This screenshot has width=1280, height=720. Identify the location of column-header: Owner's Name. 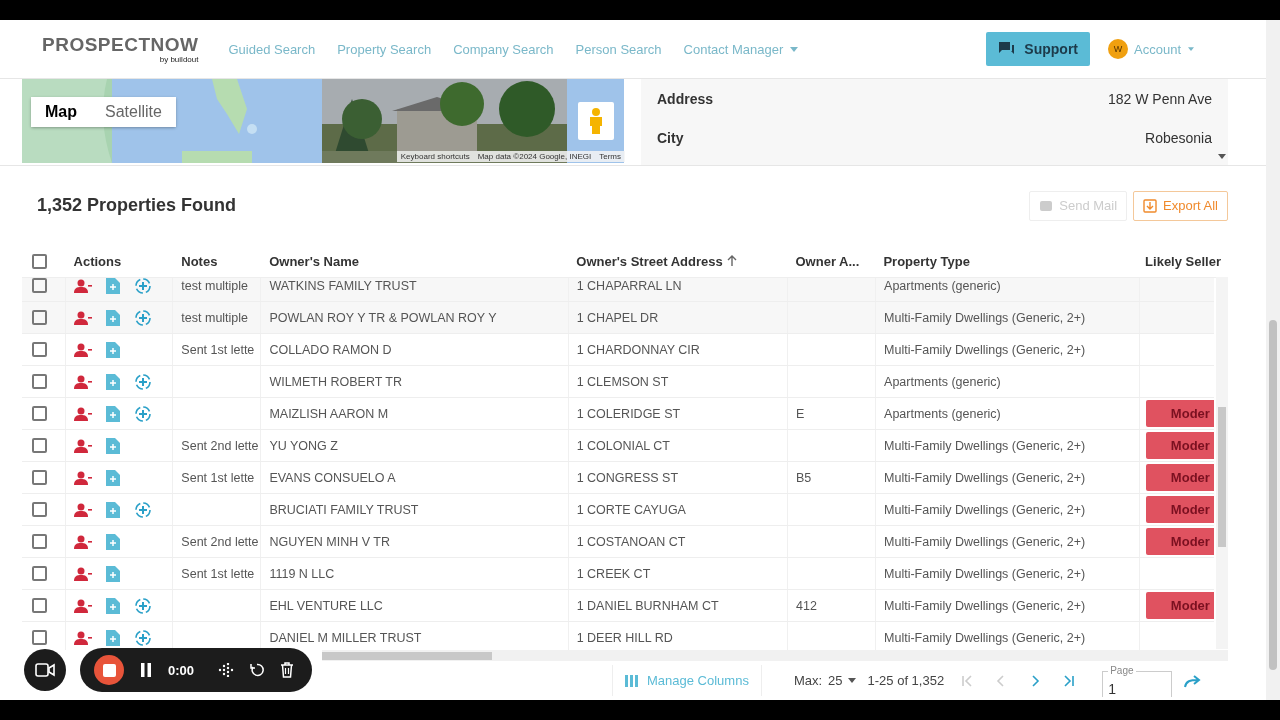
(314, 261).